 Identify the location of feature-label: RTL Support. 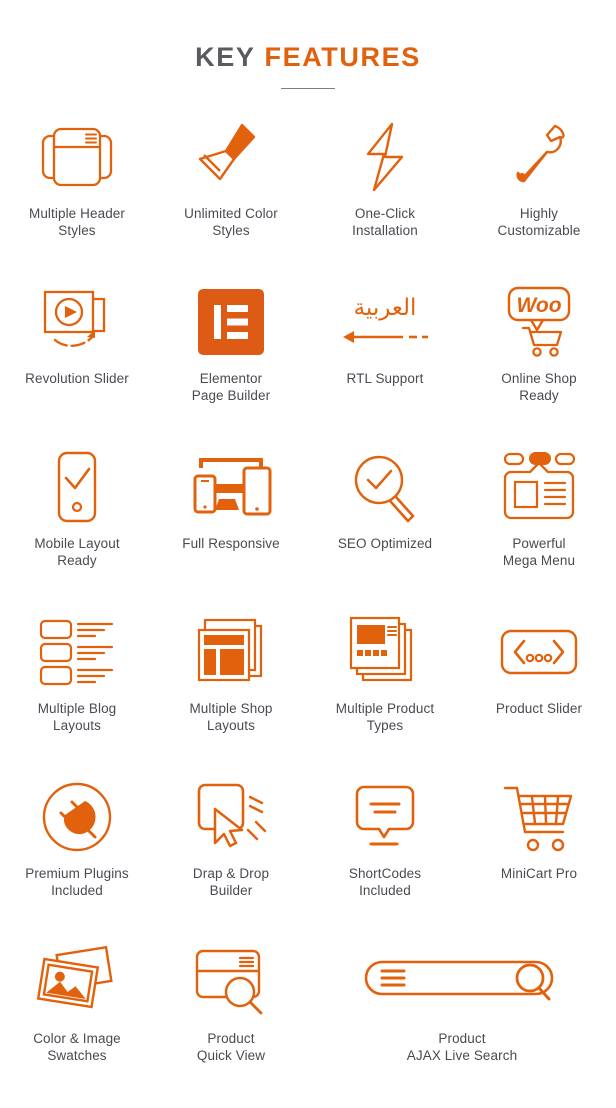
(385, 378).